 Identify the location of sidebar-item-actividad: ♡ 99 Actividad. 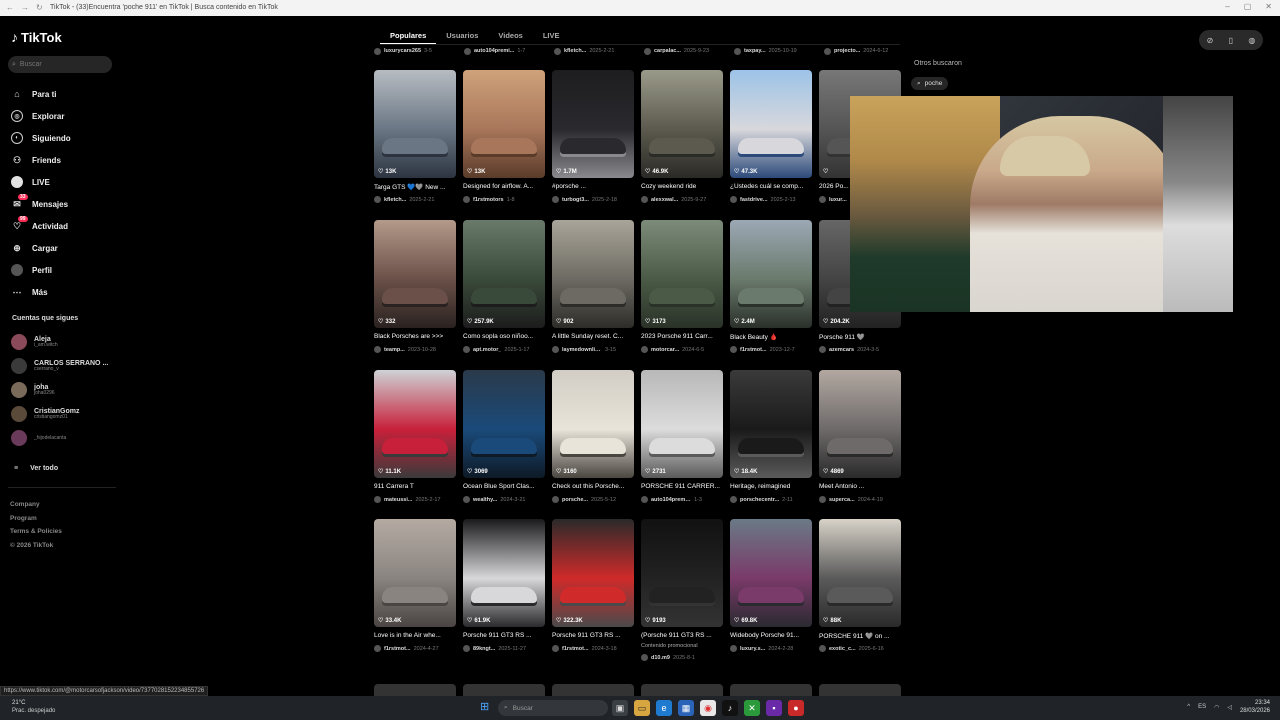
(41, 226).